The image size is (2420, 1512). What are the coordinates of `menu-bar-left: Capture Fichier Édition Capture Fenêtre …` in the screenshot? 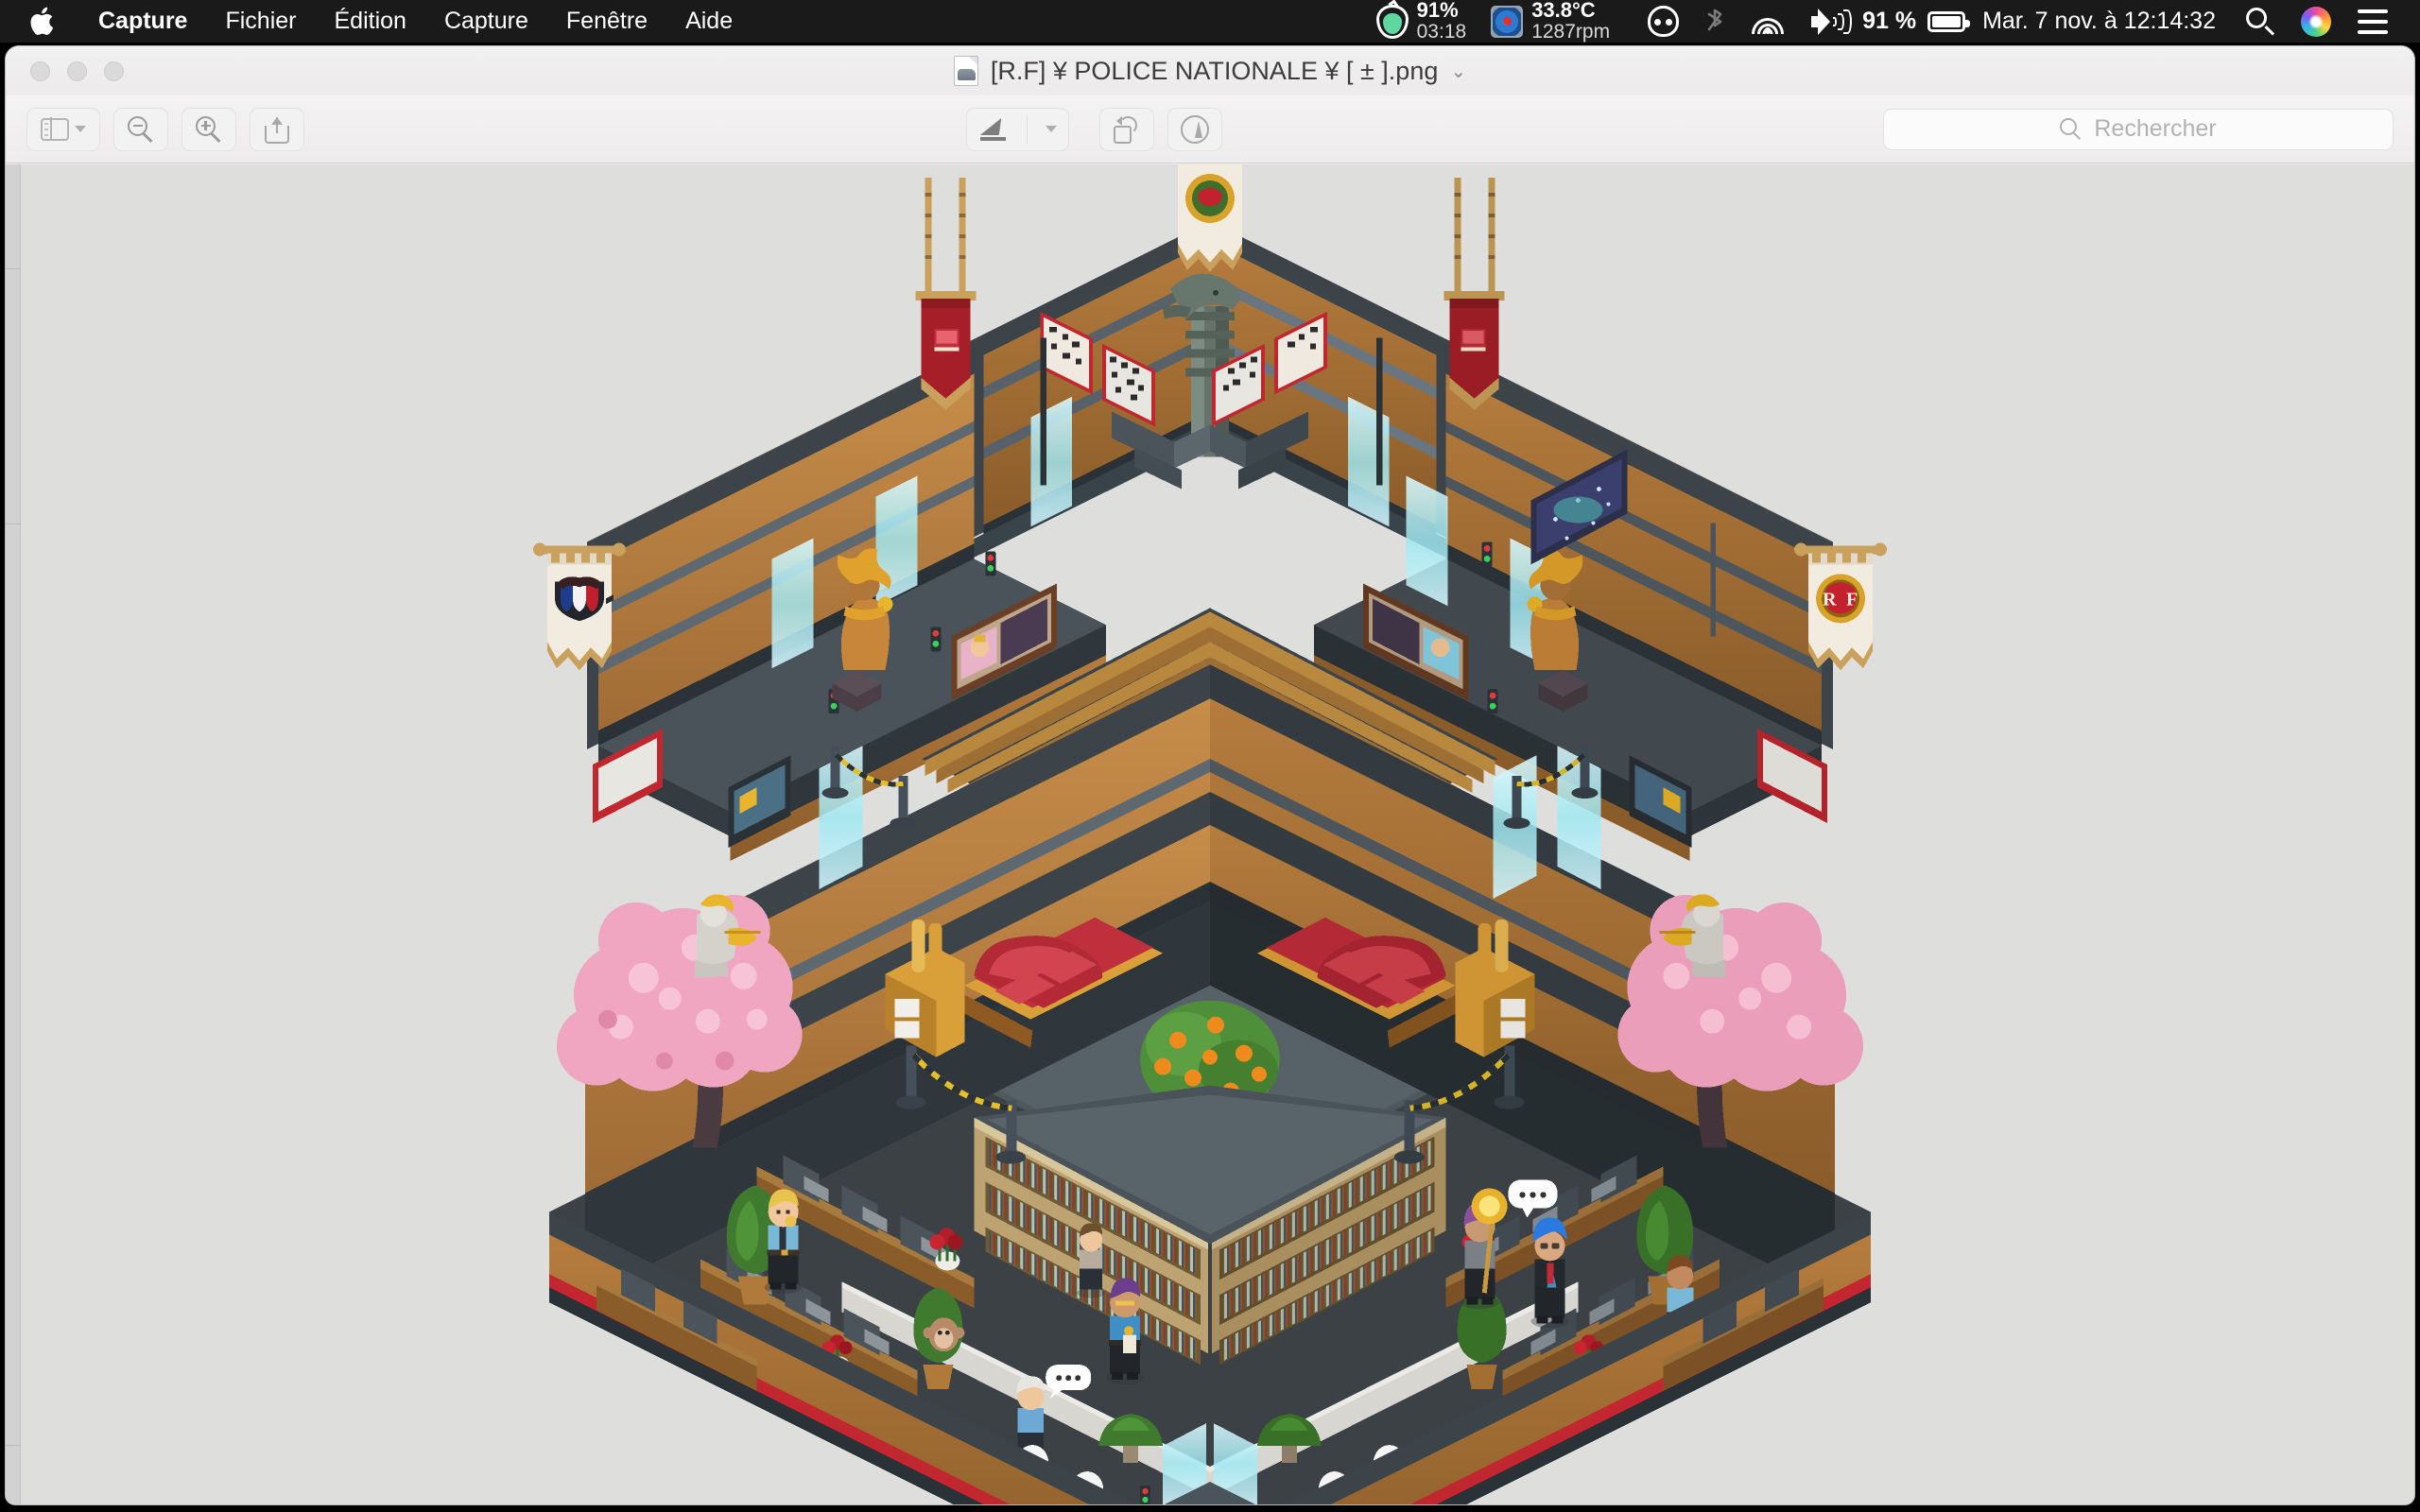 It's located at (376, 21).